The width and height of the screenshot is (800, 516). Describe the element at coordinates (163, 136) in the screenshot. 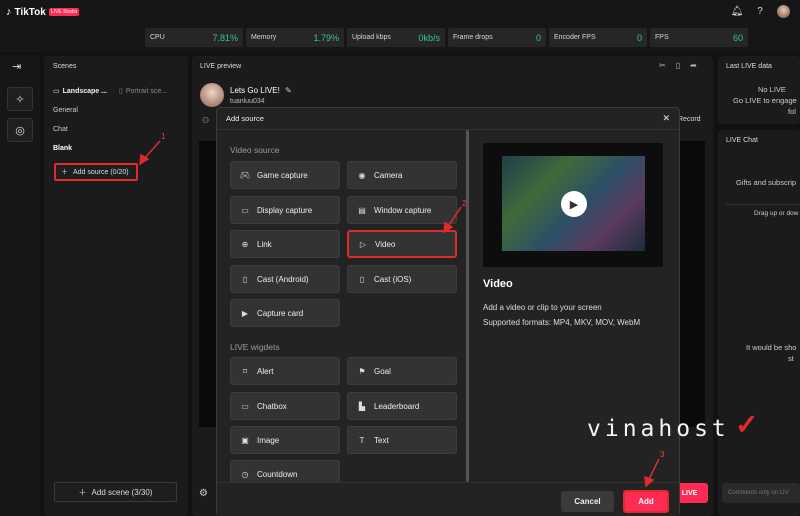

I see `annotation-number-1: 1` at that location.